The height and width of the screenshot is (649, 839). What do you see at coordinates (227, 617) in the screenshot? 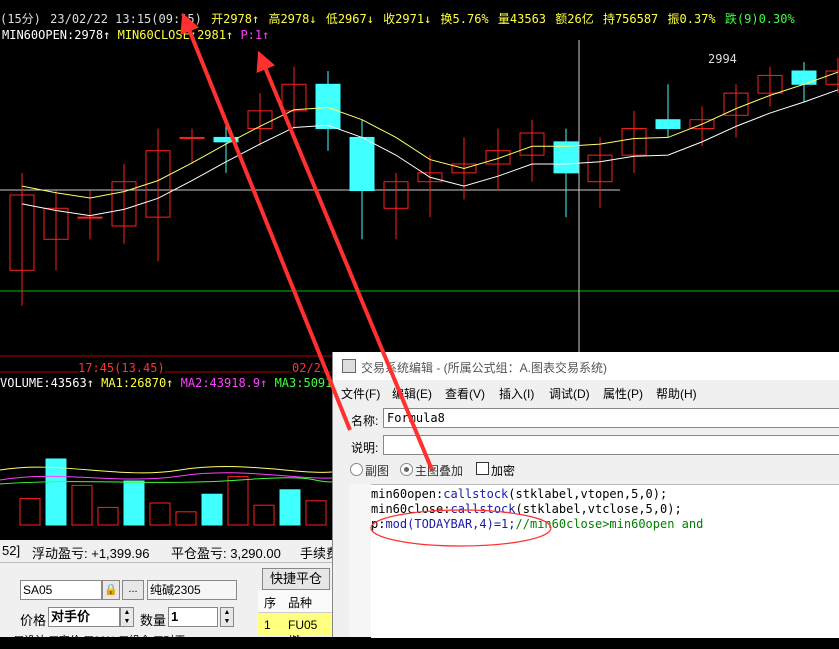
I see `qty-spinner: ▲ ▼` at bounding box center [227, 617].